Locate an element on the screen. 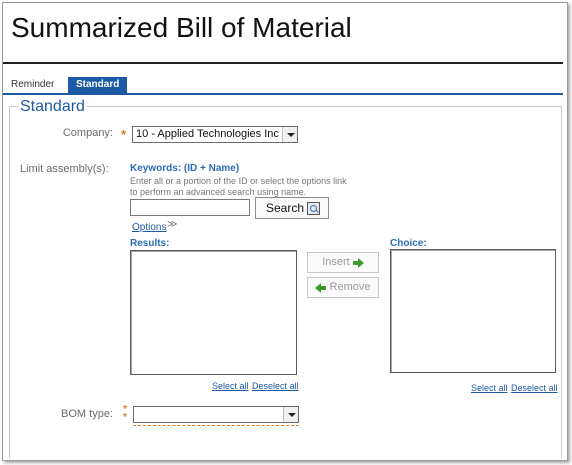 This screenshot has height=465, width=572. bom-type-required-underline is located at coordinates (216, 425).